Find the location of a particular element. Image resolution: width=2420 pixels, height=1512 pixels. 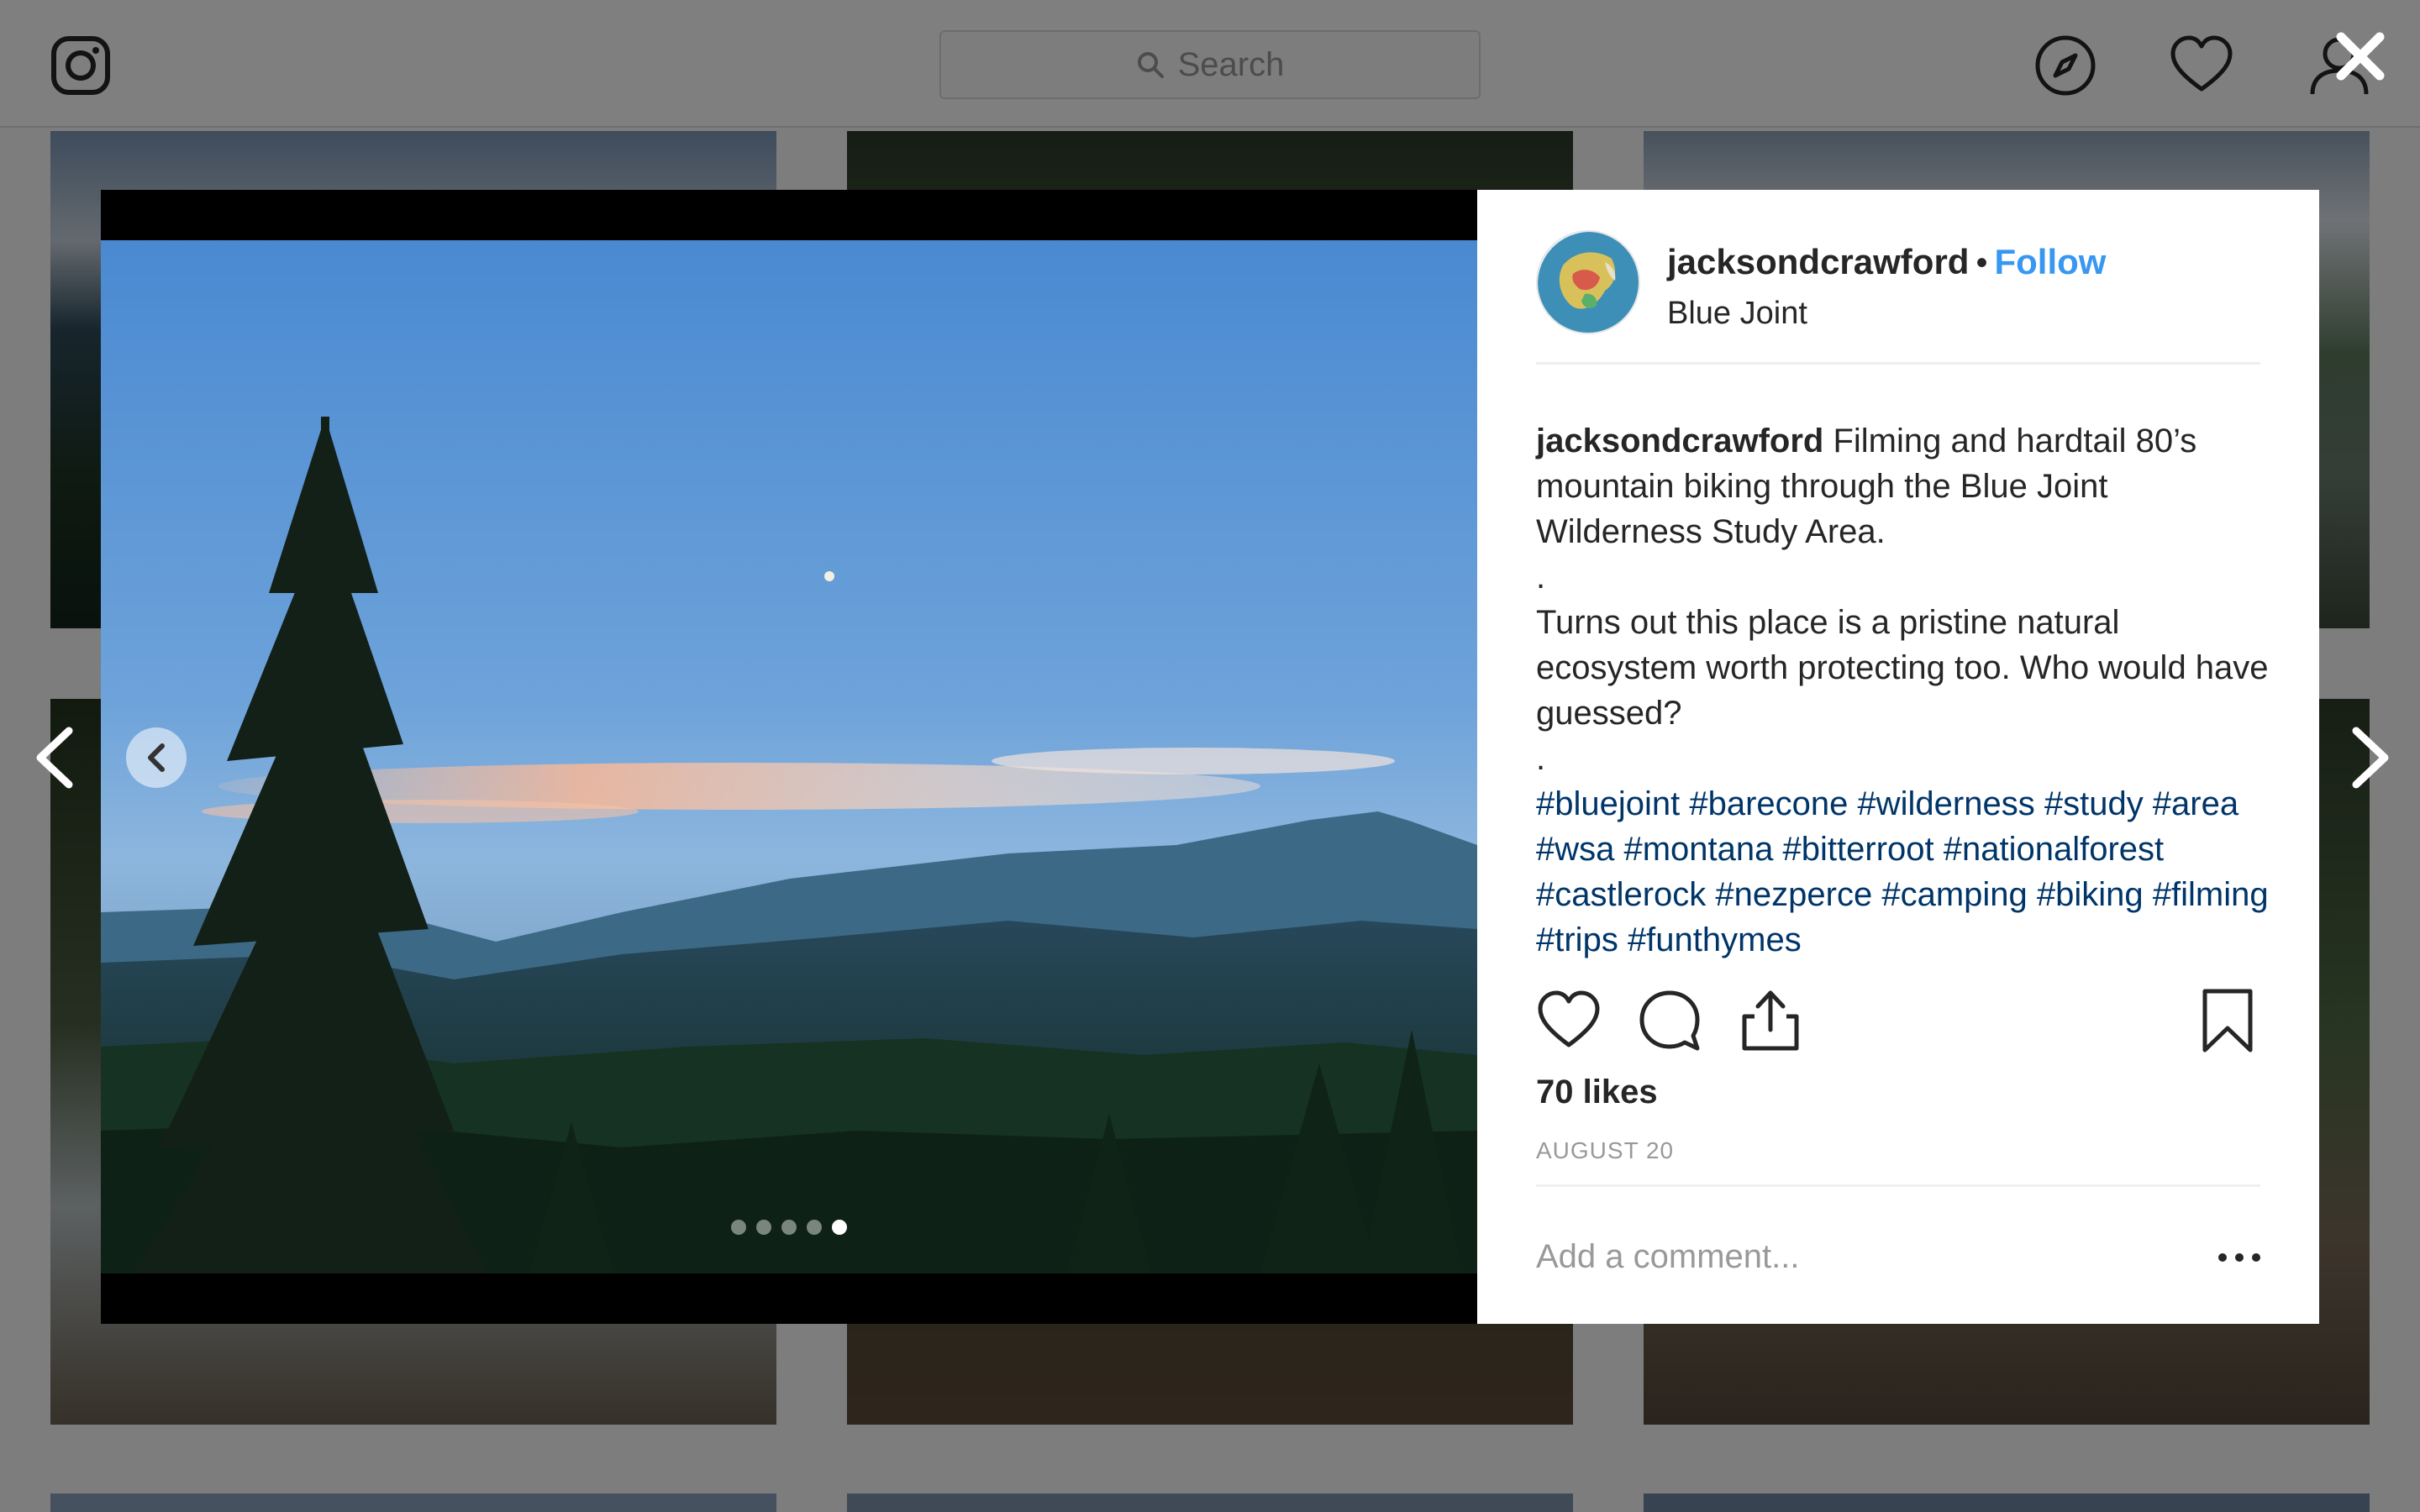

post-header-text: jacksondcrawford • Follow Blue Joint is located at coordinates (1886, 287).